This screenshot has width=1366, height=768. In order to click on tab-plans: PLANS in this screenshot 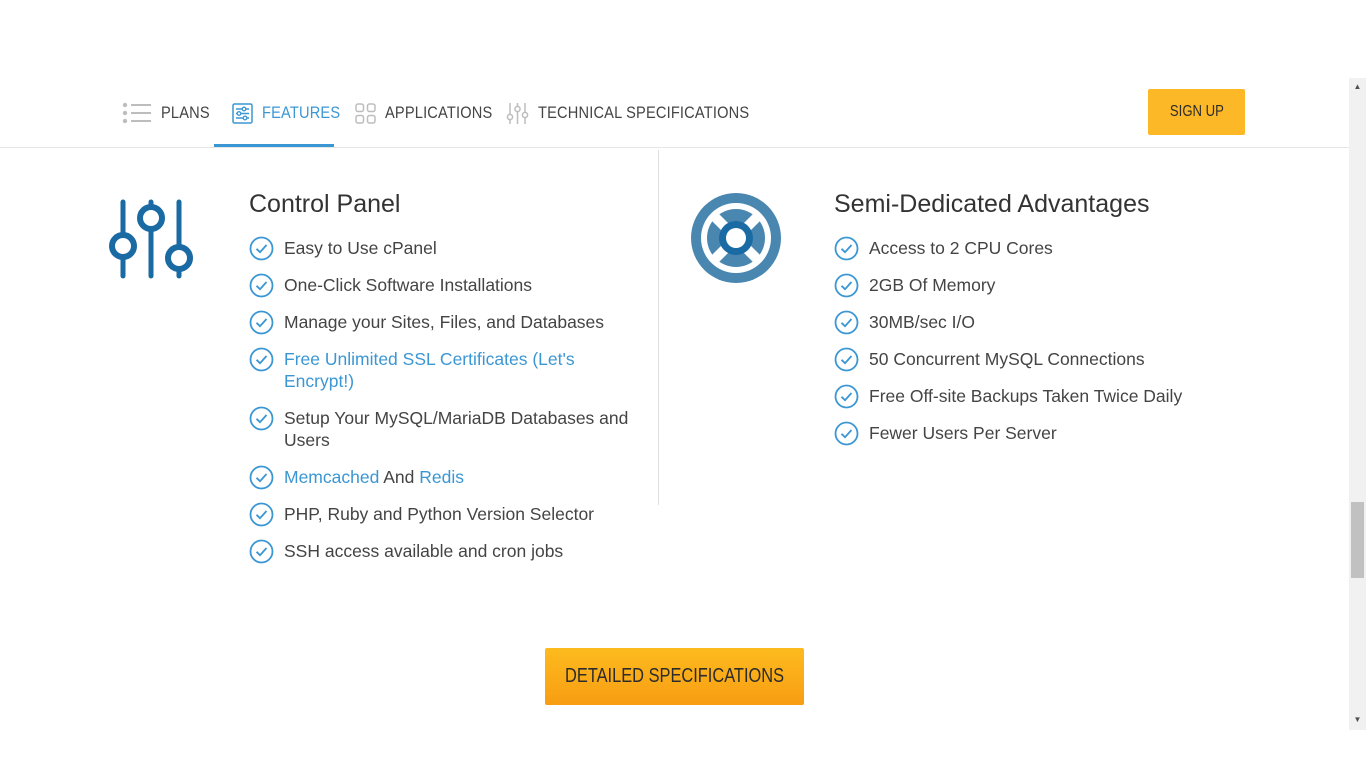, I will do `click(170, 113)`.